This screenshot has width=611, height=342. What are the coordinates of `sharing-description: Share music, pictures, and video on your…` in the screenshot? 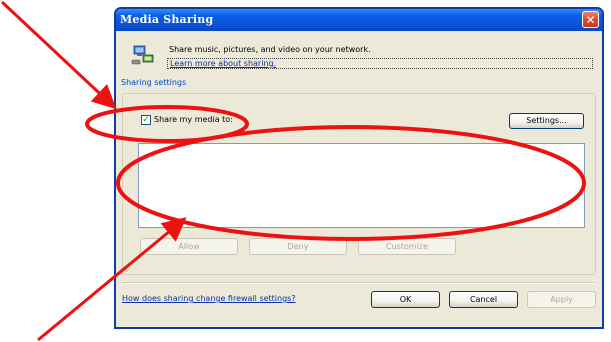 It's located at (270, 49).